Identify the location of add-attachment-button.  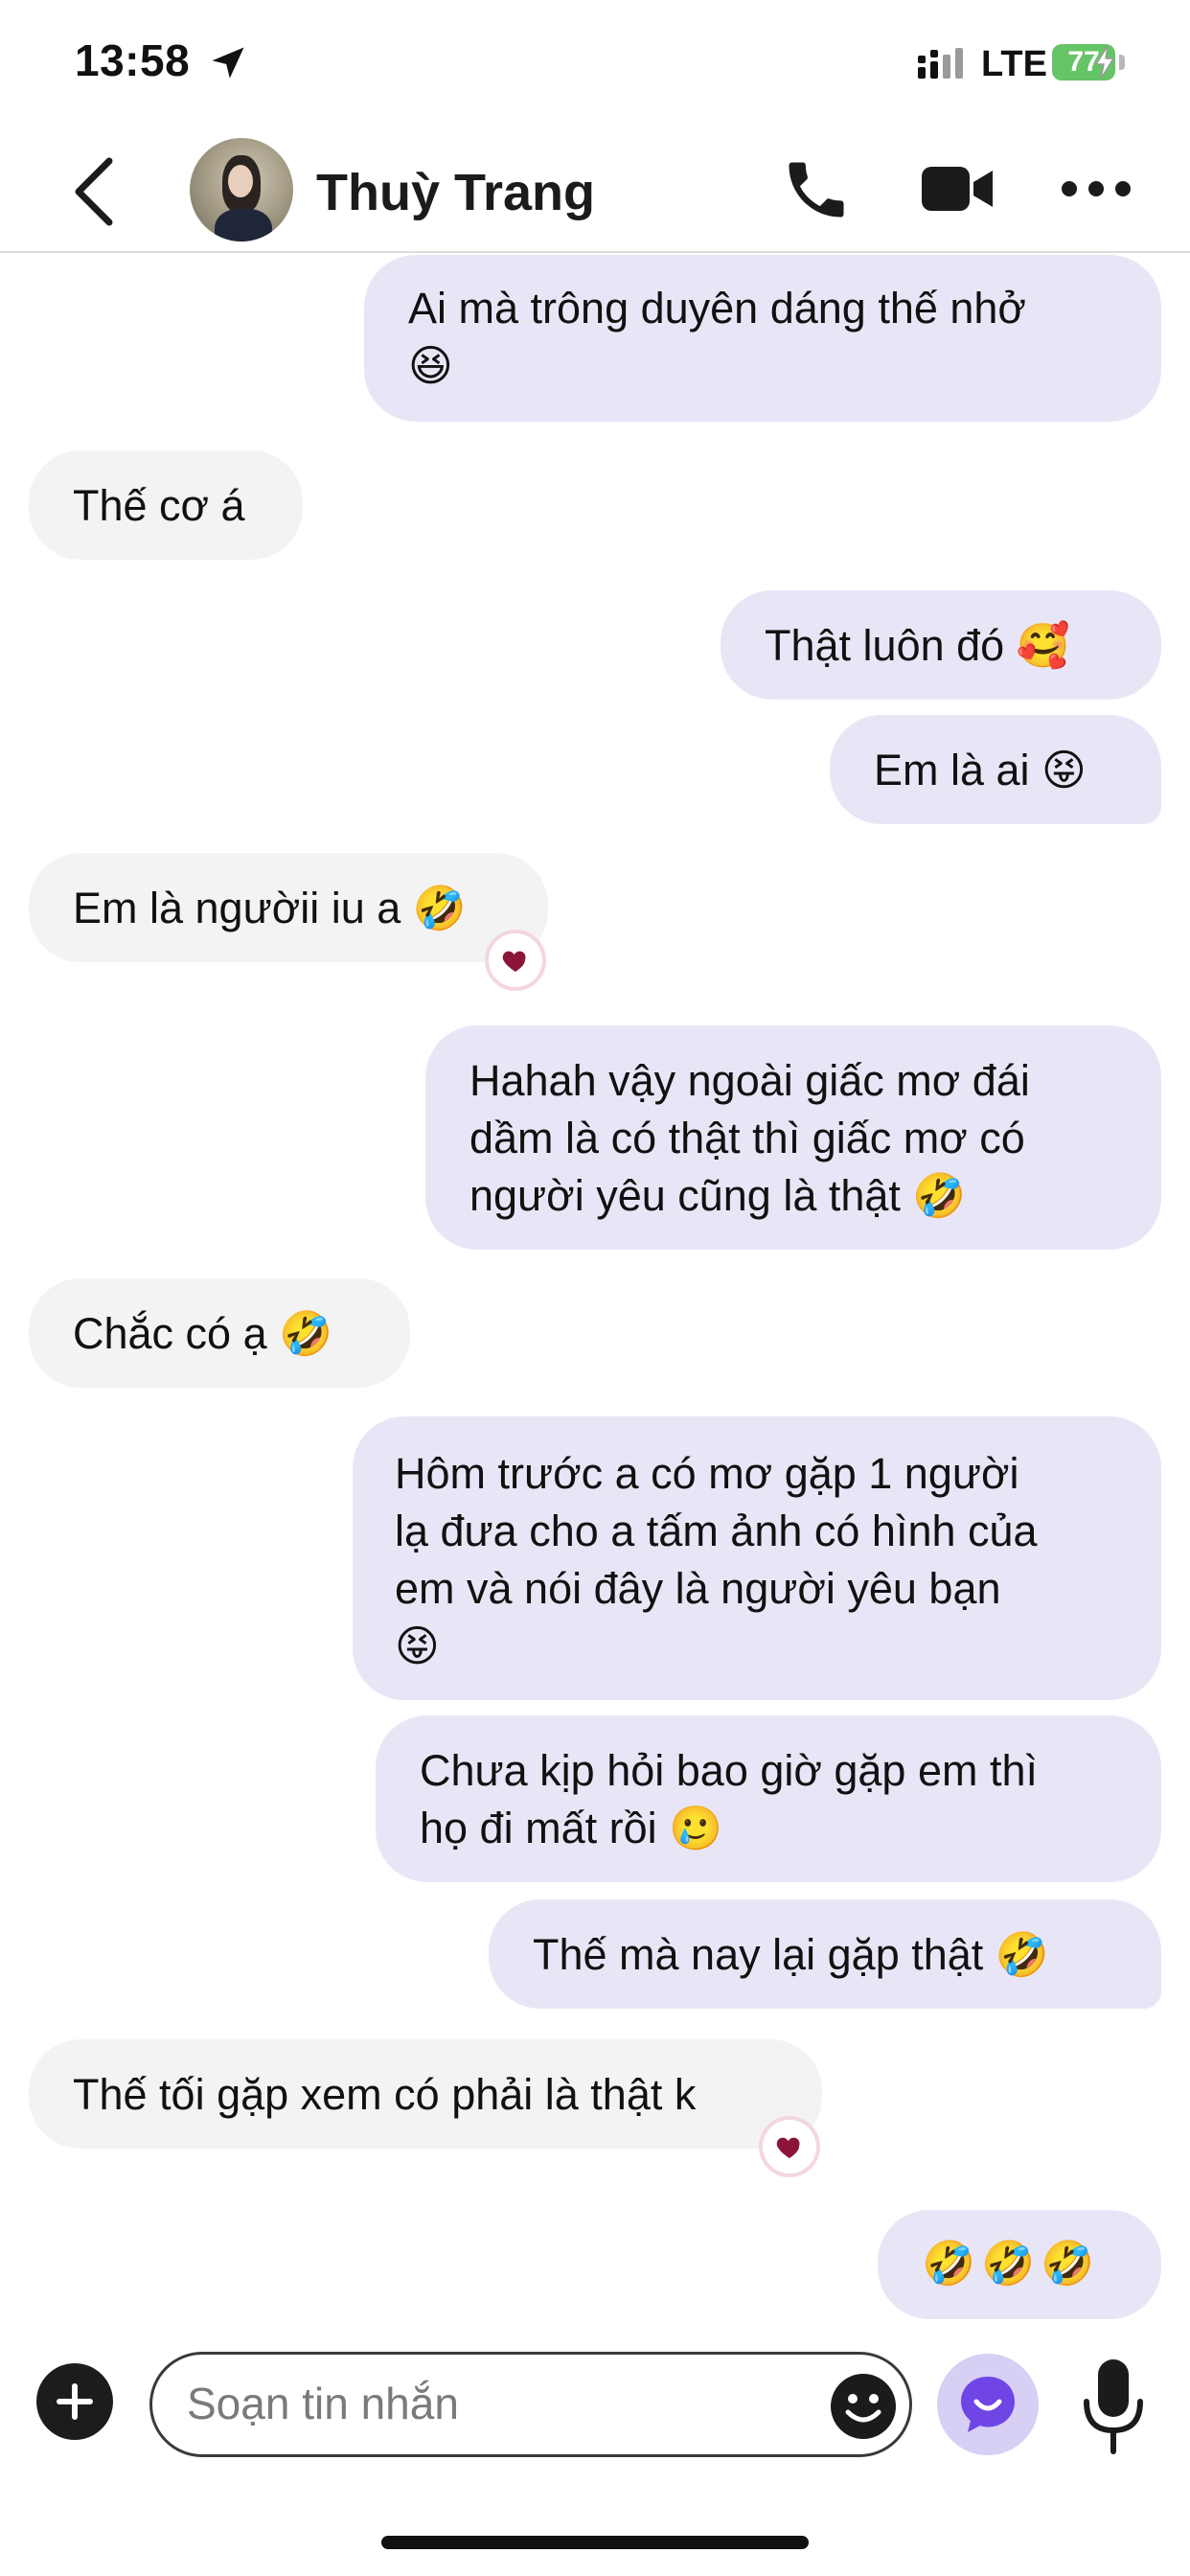
(74, 2401).